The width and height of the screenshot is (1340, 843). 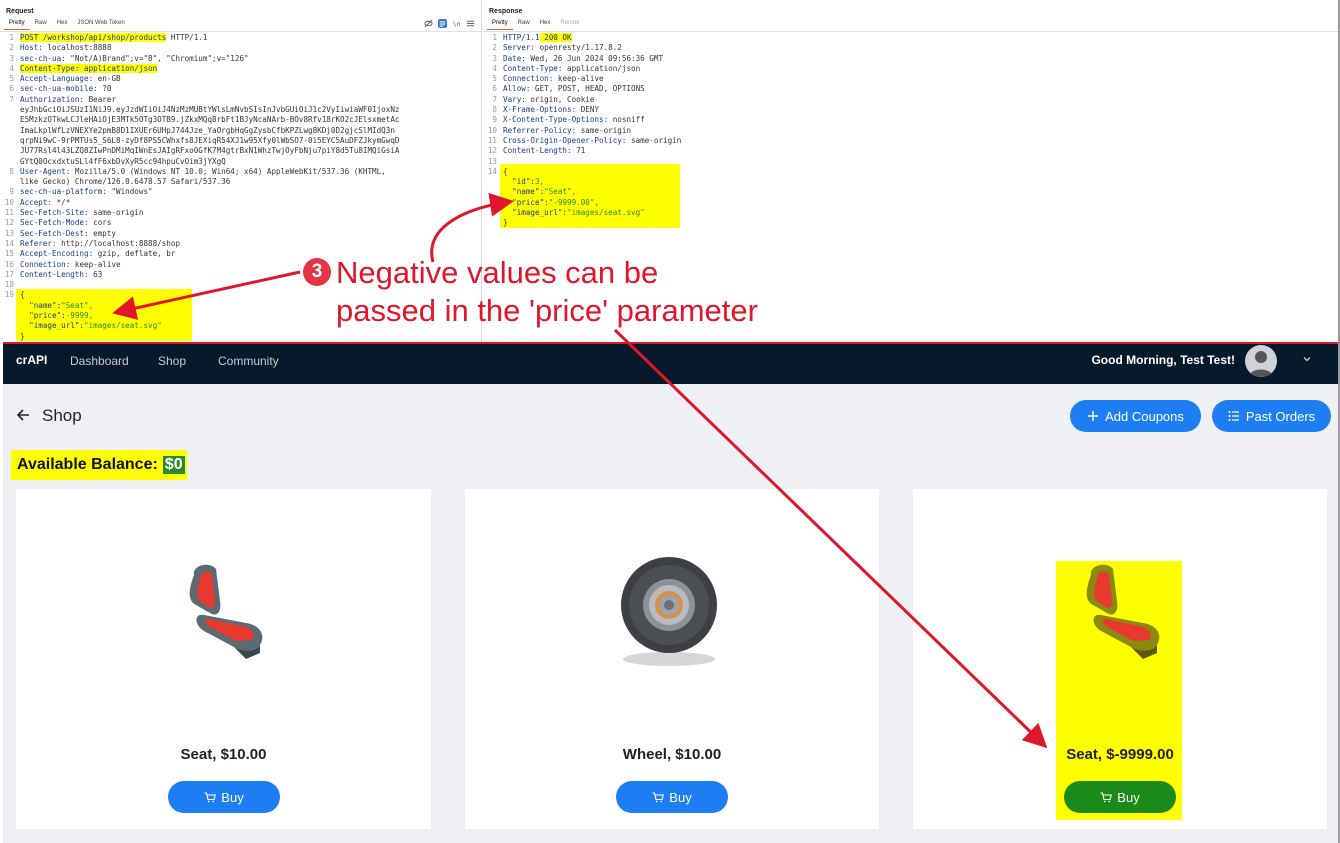 I want to click on past-orders-button: Past Orders, so click(x=1271, y=416).